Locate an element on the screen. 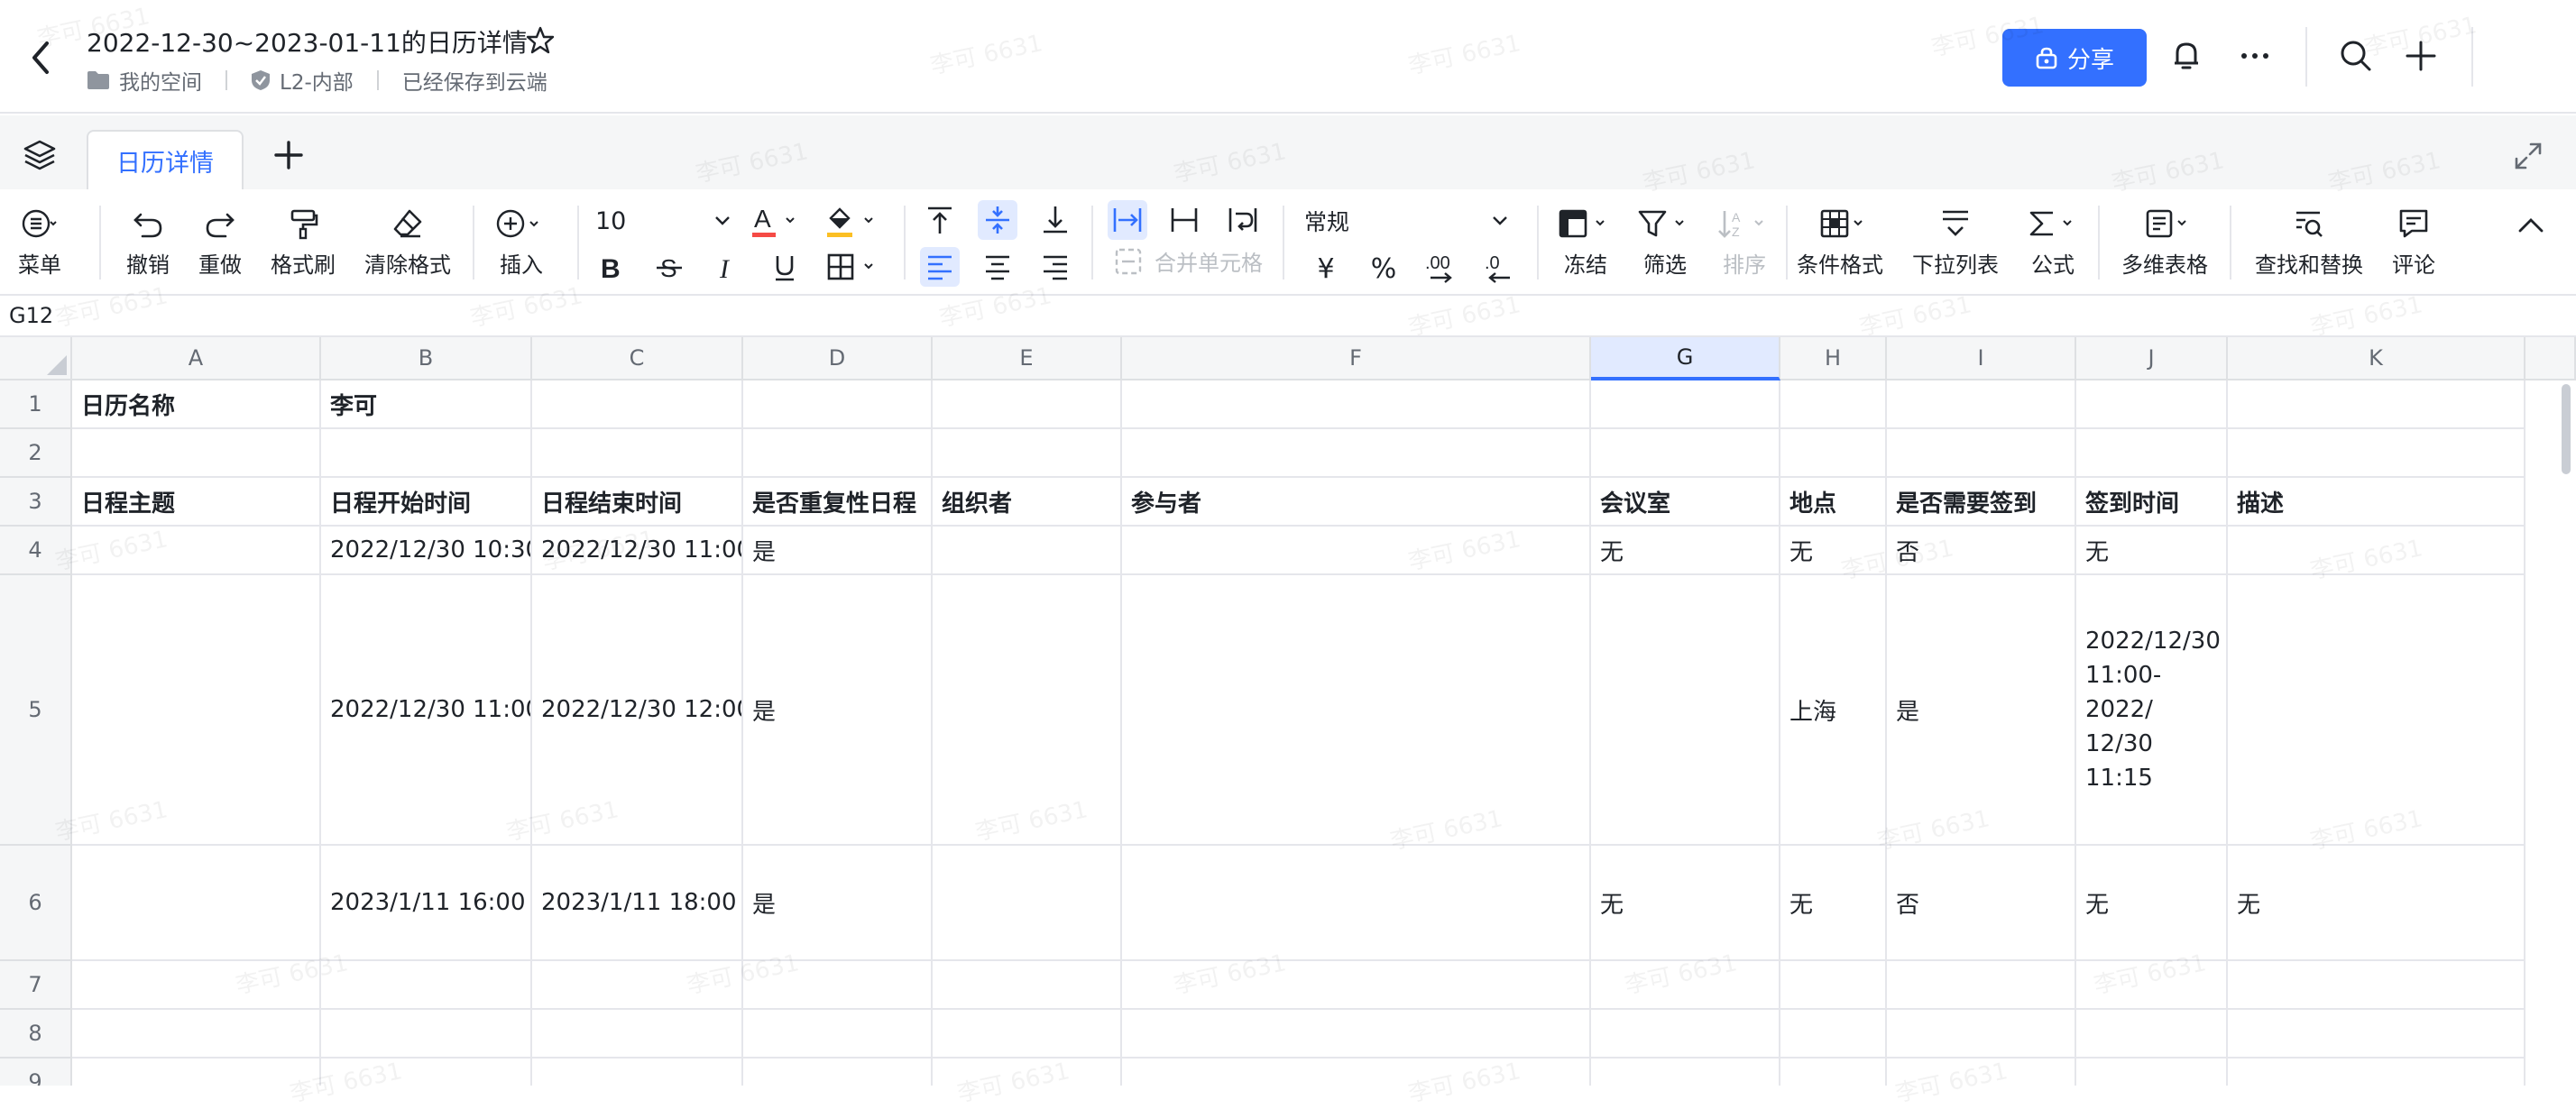 The image size is (2576, 1109). cell-d7 is located at coordinates (838, 985).